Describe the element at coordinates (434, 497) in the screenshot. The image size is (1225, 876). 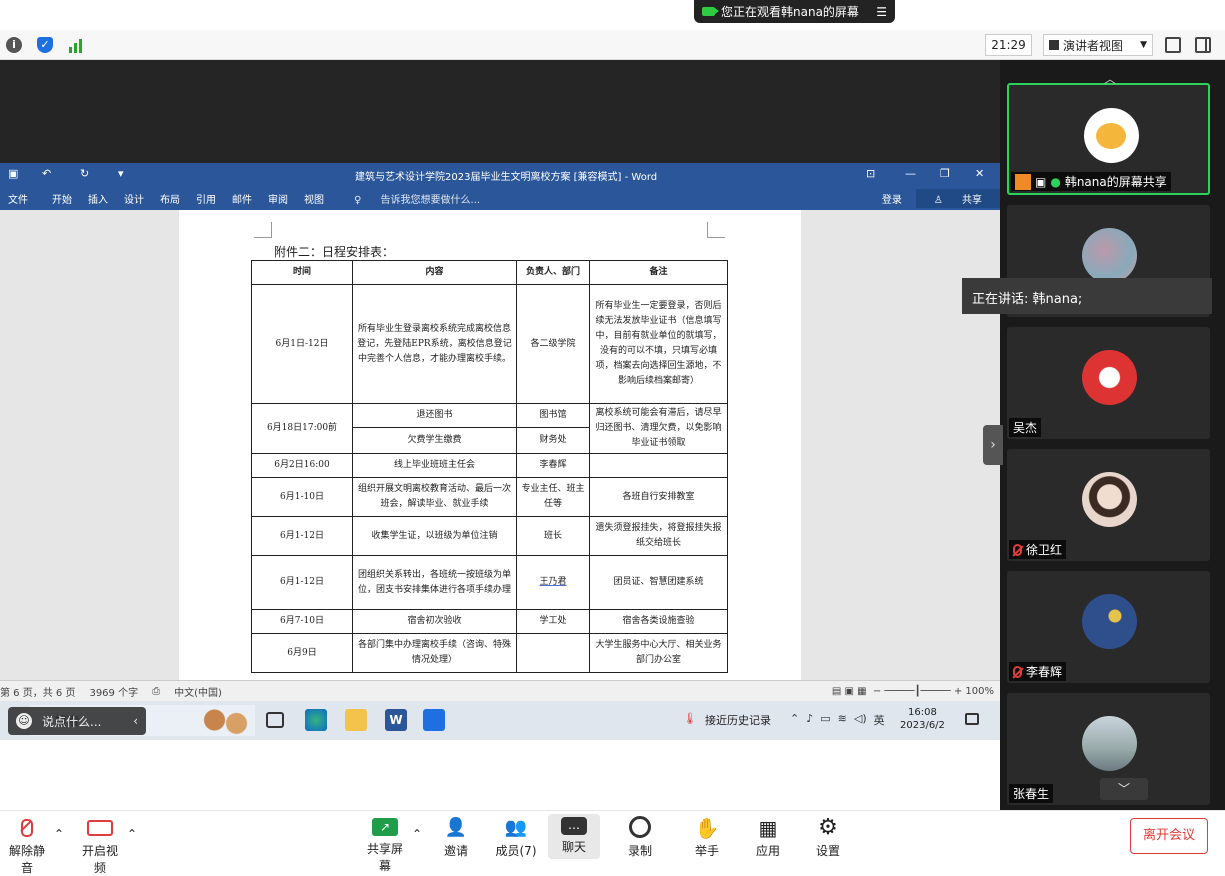
I see `cell-content: 组织开展文明离校教育活动、最后一次班会，解读毕业、就业手续` at that location.